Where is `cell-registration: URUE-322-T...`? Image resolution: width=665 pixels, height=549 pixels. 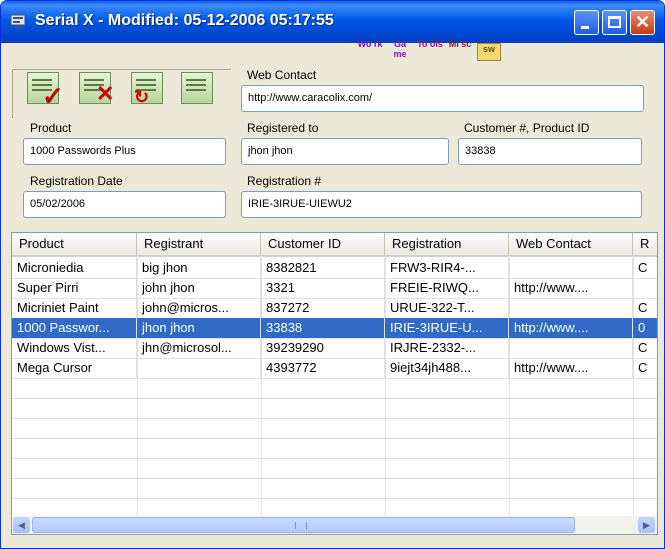
cell-registration: URUE-322-T... is located at coordinates (447, 308).